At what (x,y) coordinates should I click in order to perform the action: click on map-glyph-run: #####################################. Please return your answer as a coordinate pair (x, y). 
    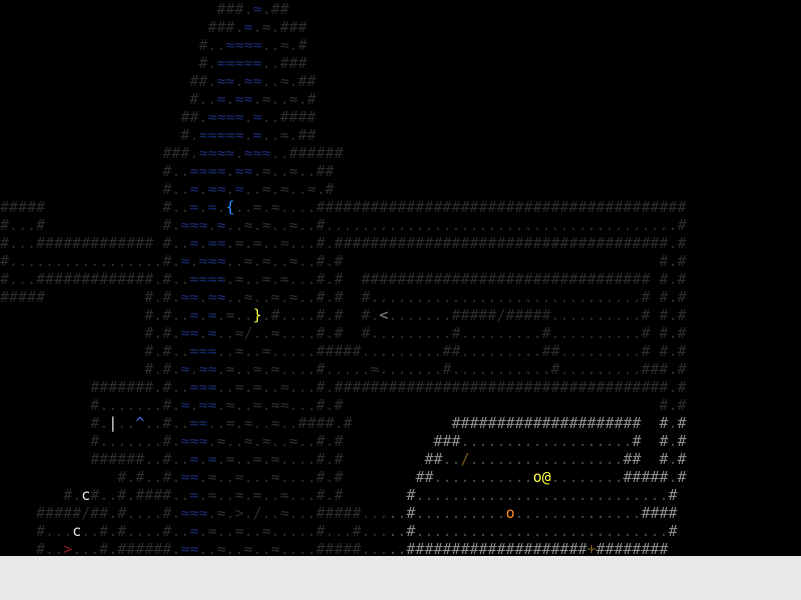
    Looking at the image, I should click on (501, 387).